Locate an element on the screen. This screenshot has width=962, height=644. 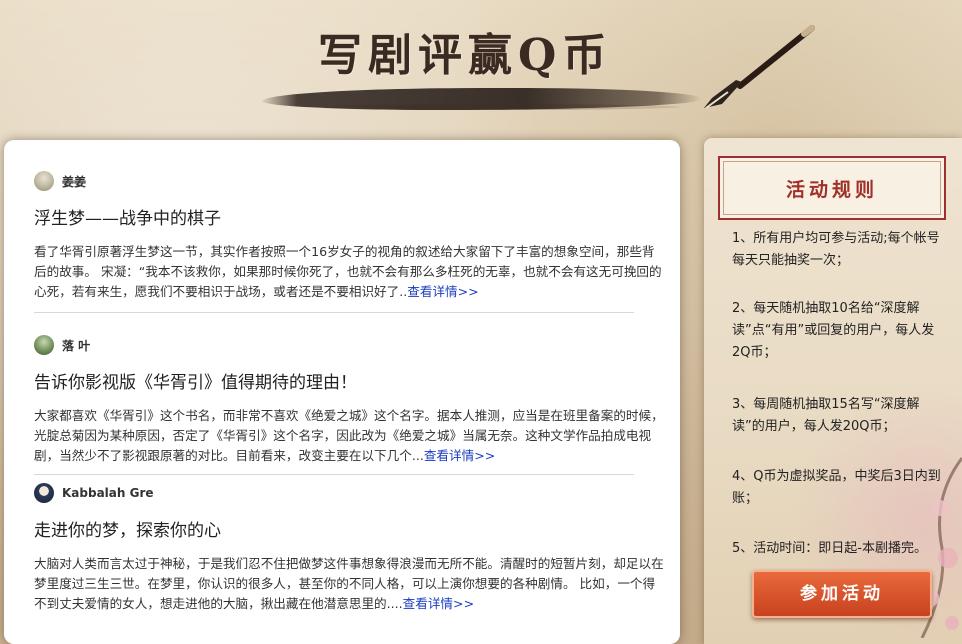
rules-heading: 活动规则 is located at coordinates (831, 189).